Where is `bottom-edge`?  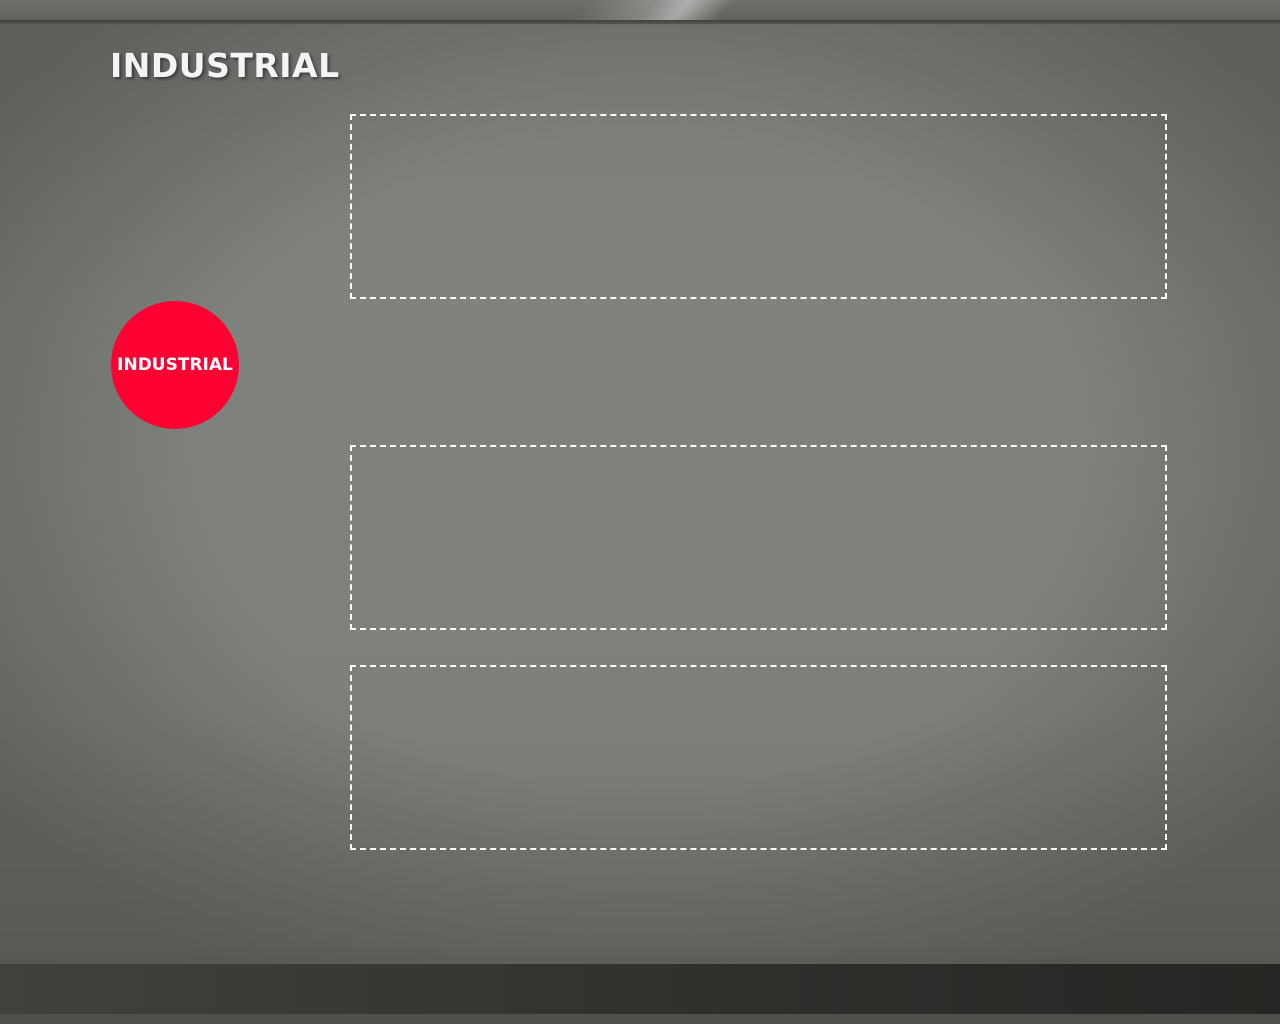 bottom-edge is located at coordinates (640, 1019).